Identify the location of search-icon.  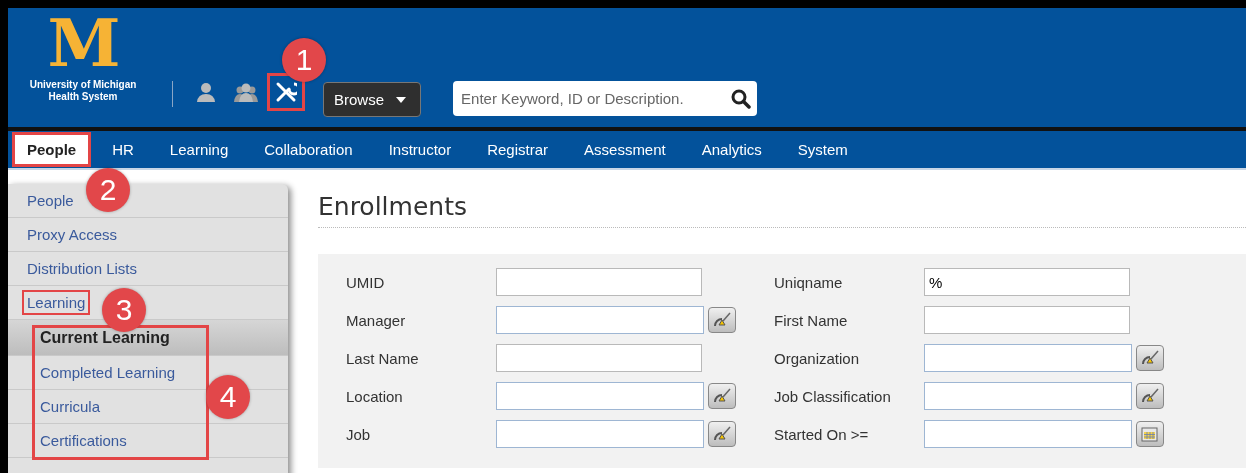
(741, 98).